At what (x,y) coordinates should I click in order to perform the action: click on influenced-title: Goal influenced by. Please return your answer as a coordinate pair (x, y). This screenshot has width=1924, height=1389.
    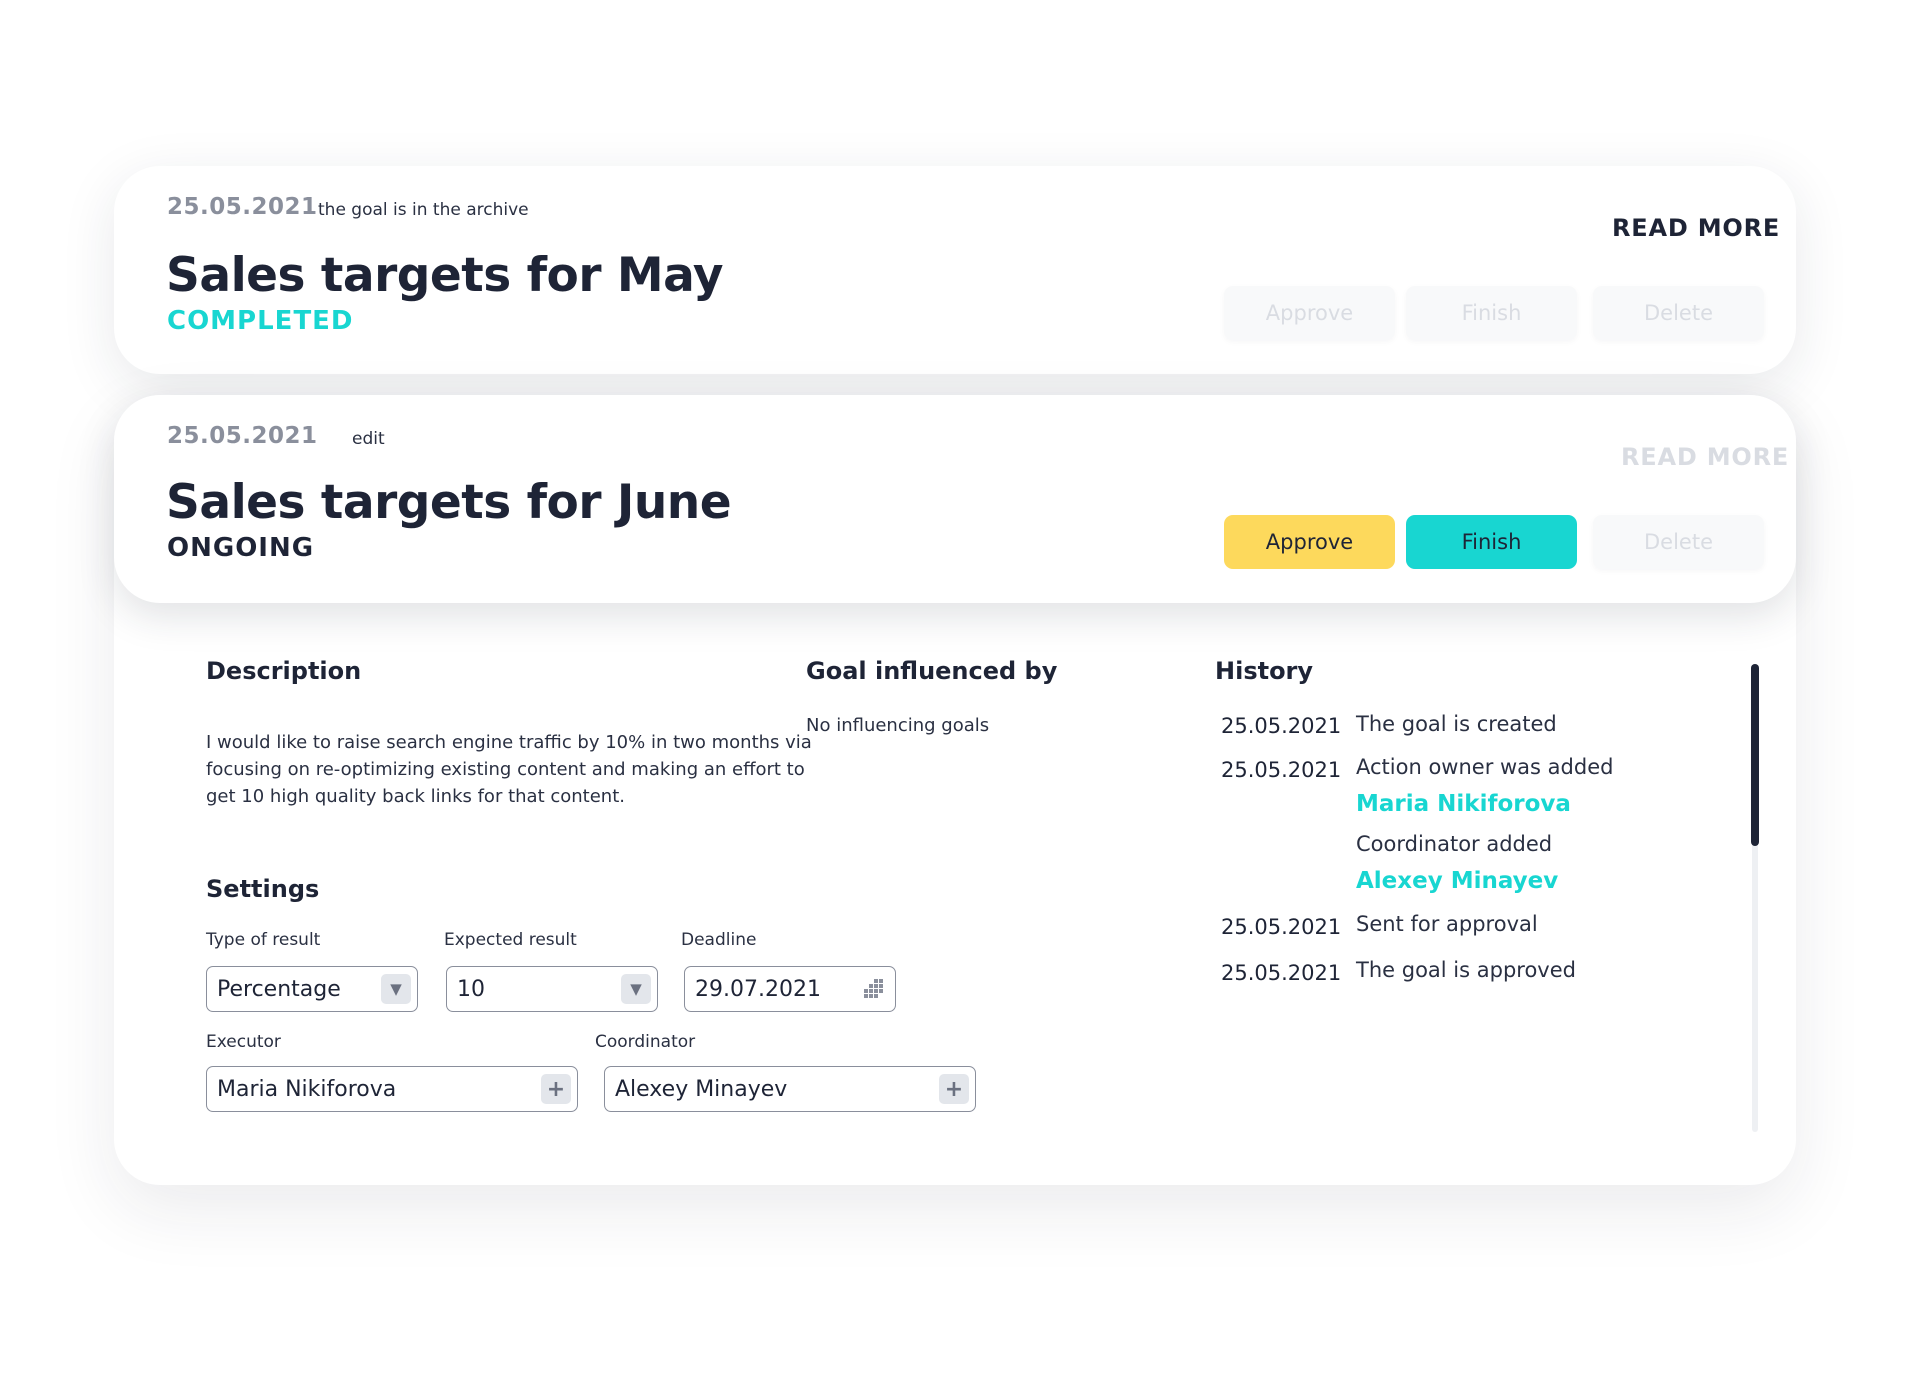
    Looking at the image, I should click on (932, 671).